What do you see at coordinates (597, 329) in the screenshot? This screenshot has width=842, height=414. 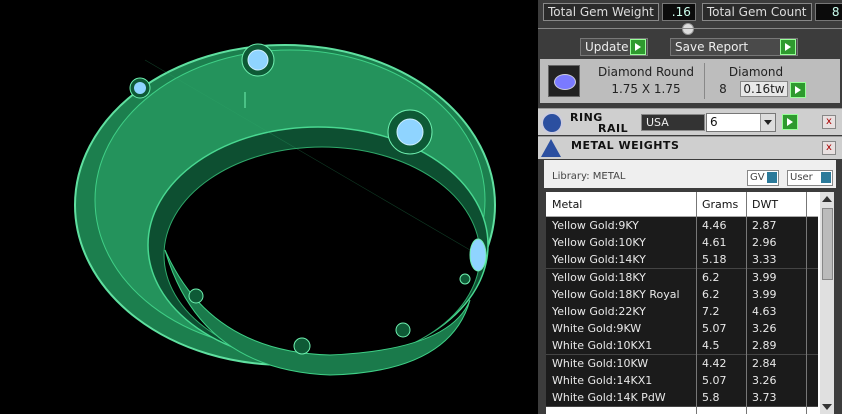 I see `metal-name-cell: White Gold:9KW` at bounding box center [597, 329].